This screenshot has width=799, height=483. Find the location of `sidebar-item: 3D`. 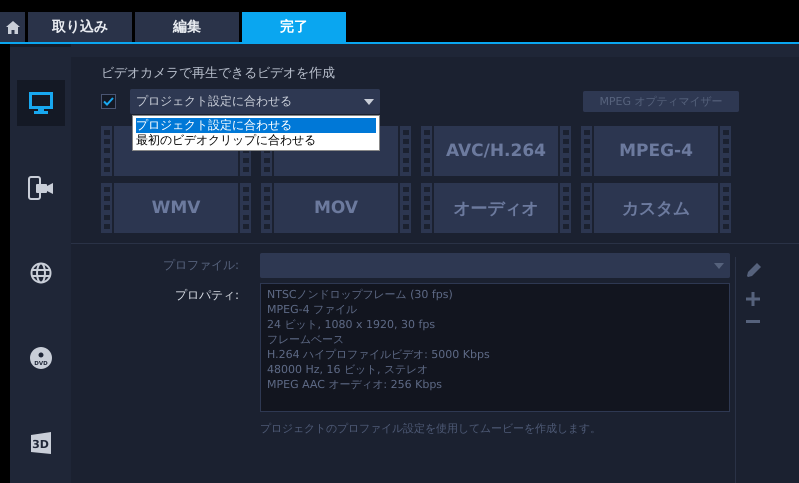

sidebar-item: 3D is located at coordinates (40, 443).